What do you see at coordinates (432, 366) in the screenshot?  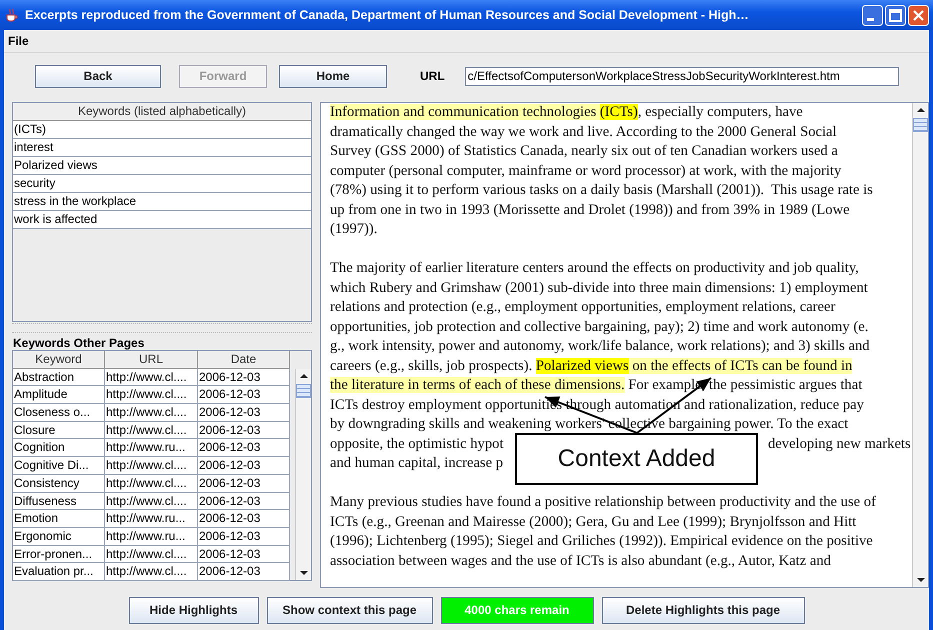 I see `text-span: careers (e.g., skills, job prospects).` at bounding box center [432, 366].